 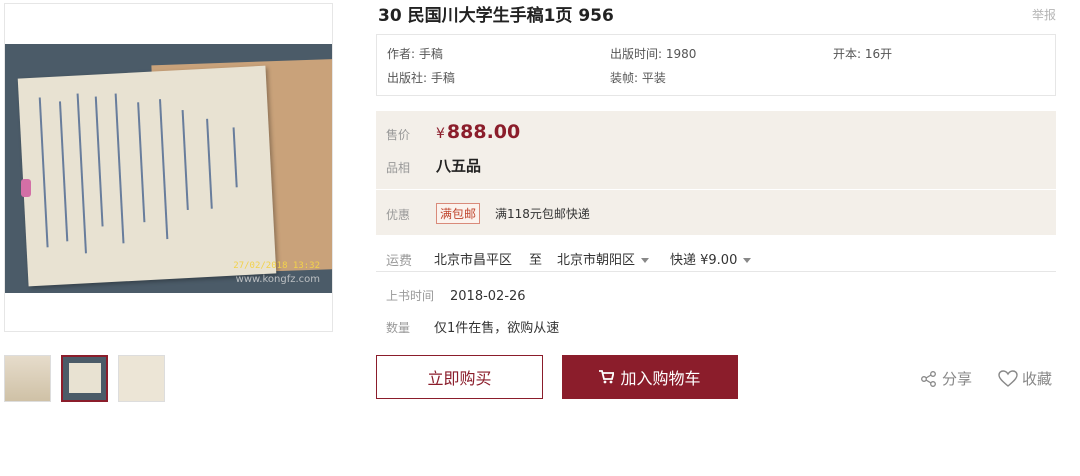 I want to click on paper-clip, so click(x=26, y=188).